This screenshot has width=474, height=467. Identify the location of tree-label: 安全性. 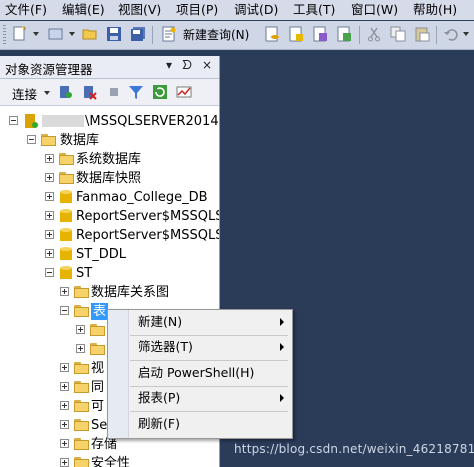
(111, 461).